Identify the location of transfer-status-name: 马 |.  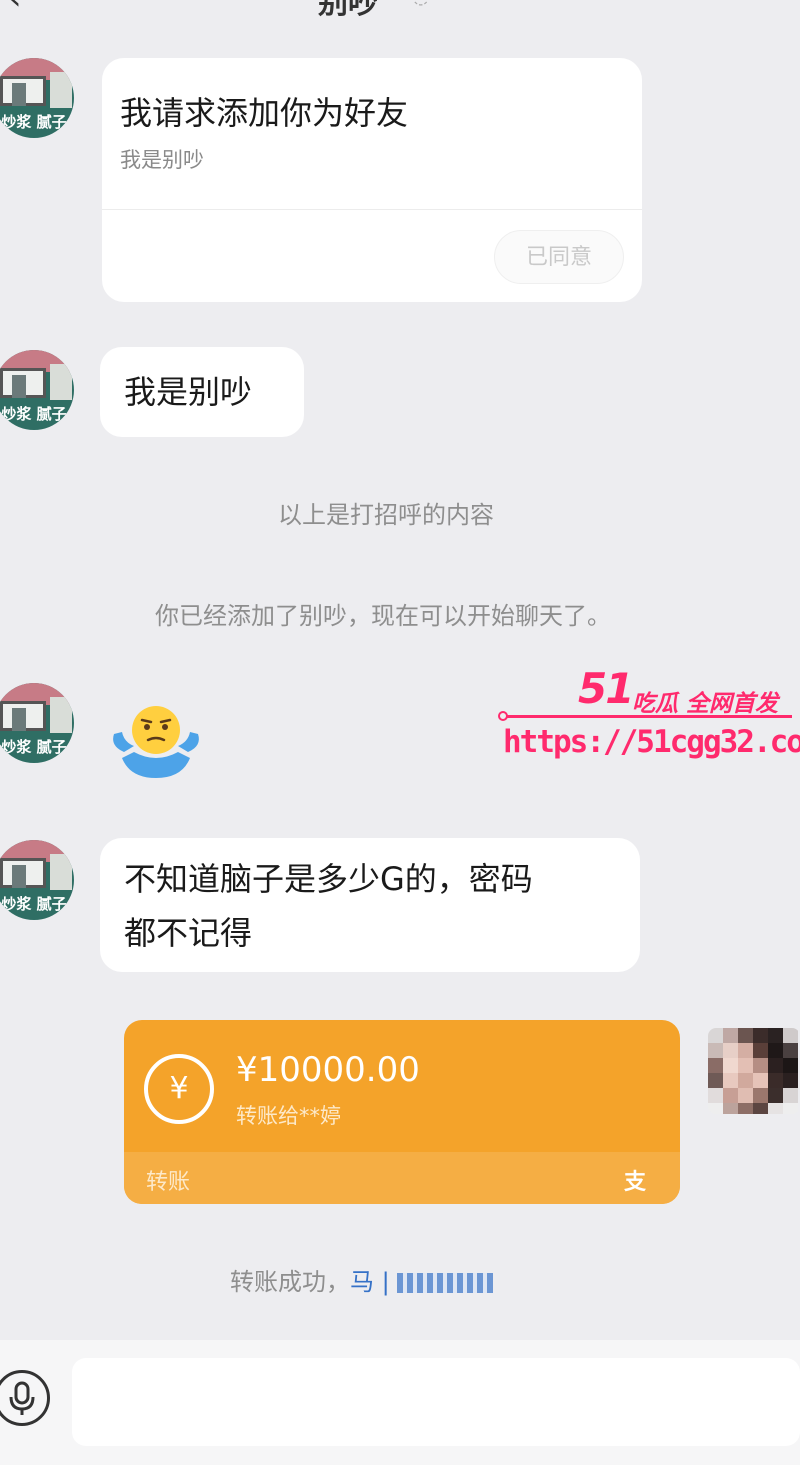
(373, 1282).